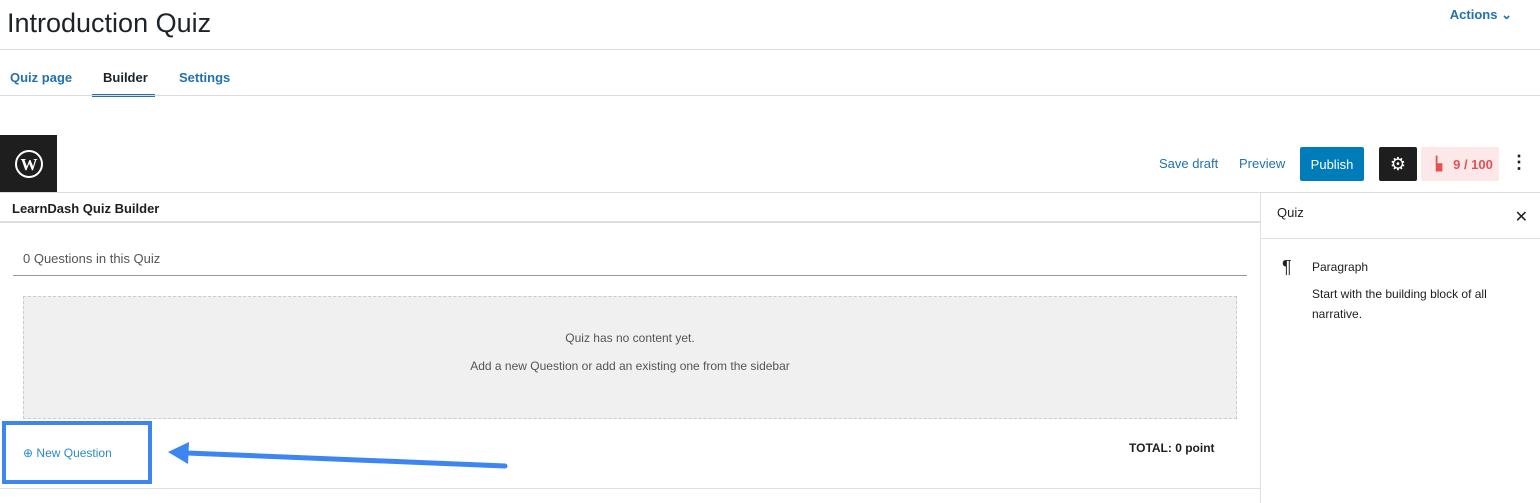 This screenshot has height=503, width=1540. What do you see at coordinates (338, 455) in the screenshot?
I see `annotation-arrow` at bounding box center [338, 455].